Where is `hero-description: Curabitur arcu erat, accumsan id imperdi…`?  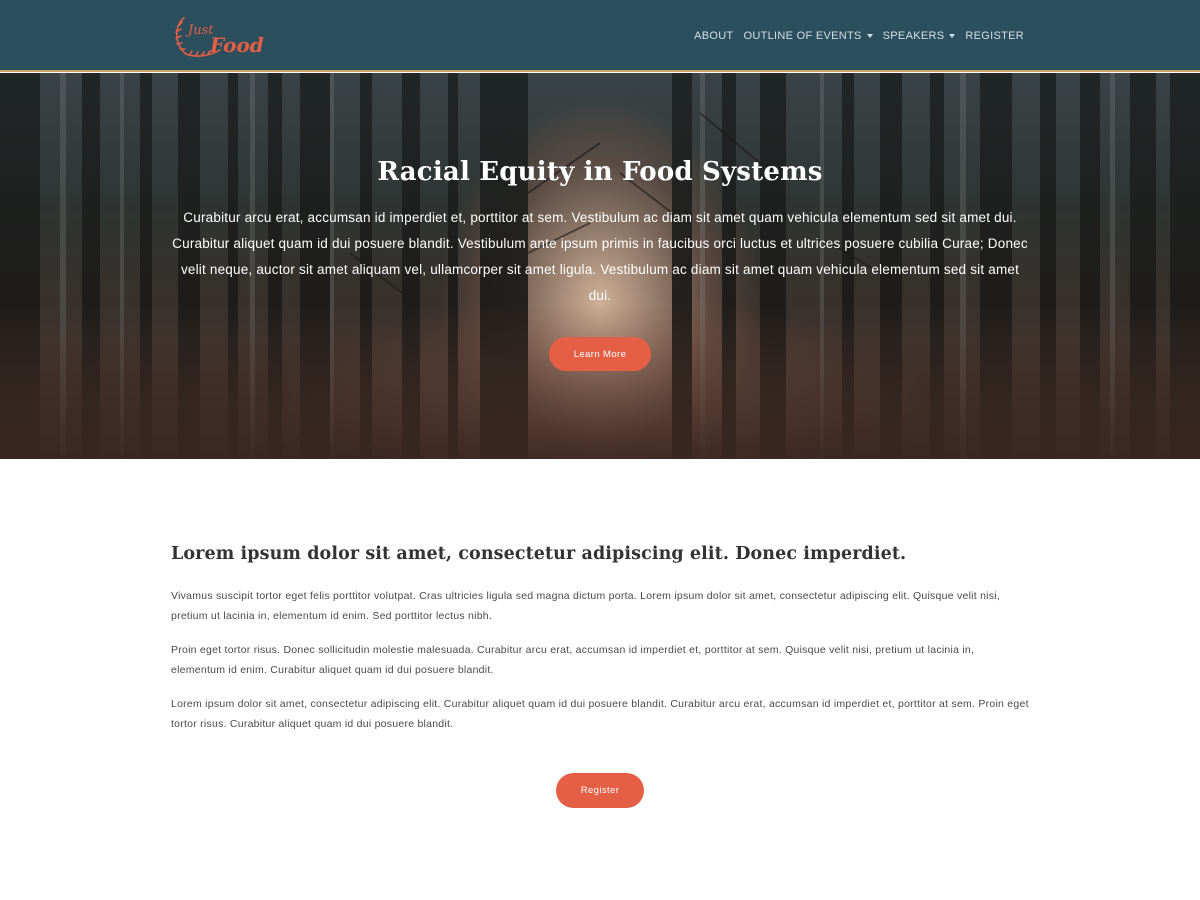 hero-description: Curabitur arcu erat, accumsan id imperdi… is located at coordinates (600, 256).